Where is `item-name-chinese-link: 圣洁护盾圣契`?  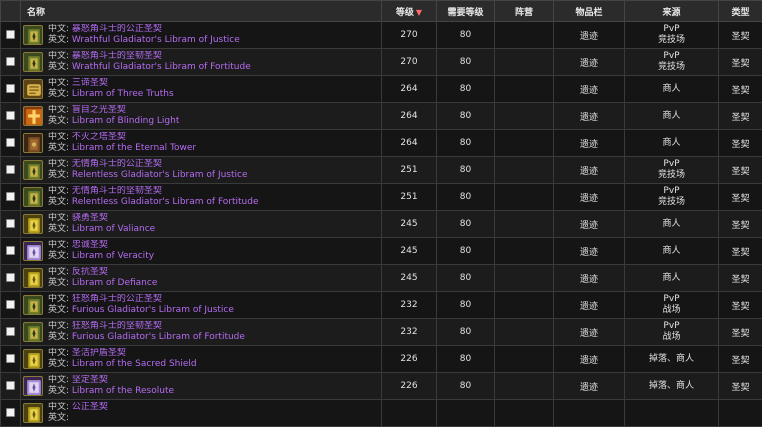
item-name-chinese-link: 圣洁护盾圣契 is located at coordinates (99, 353).